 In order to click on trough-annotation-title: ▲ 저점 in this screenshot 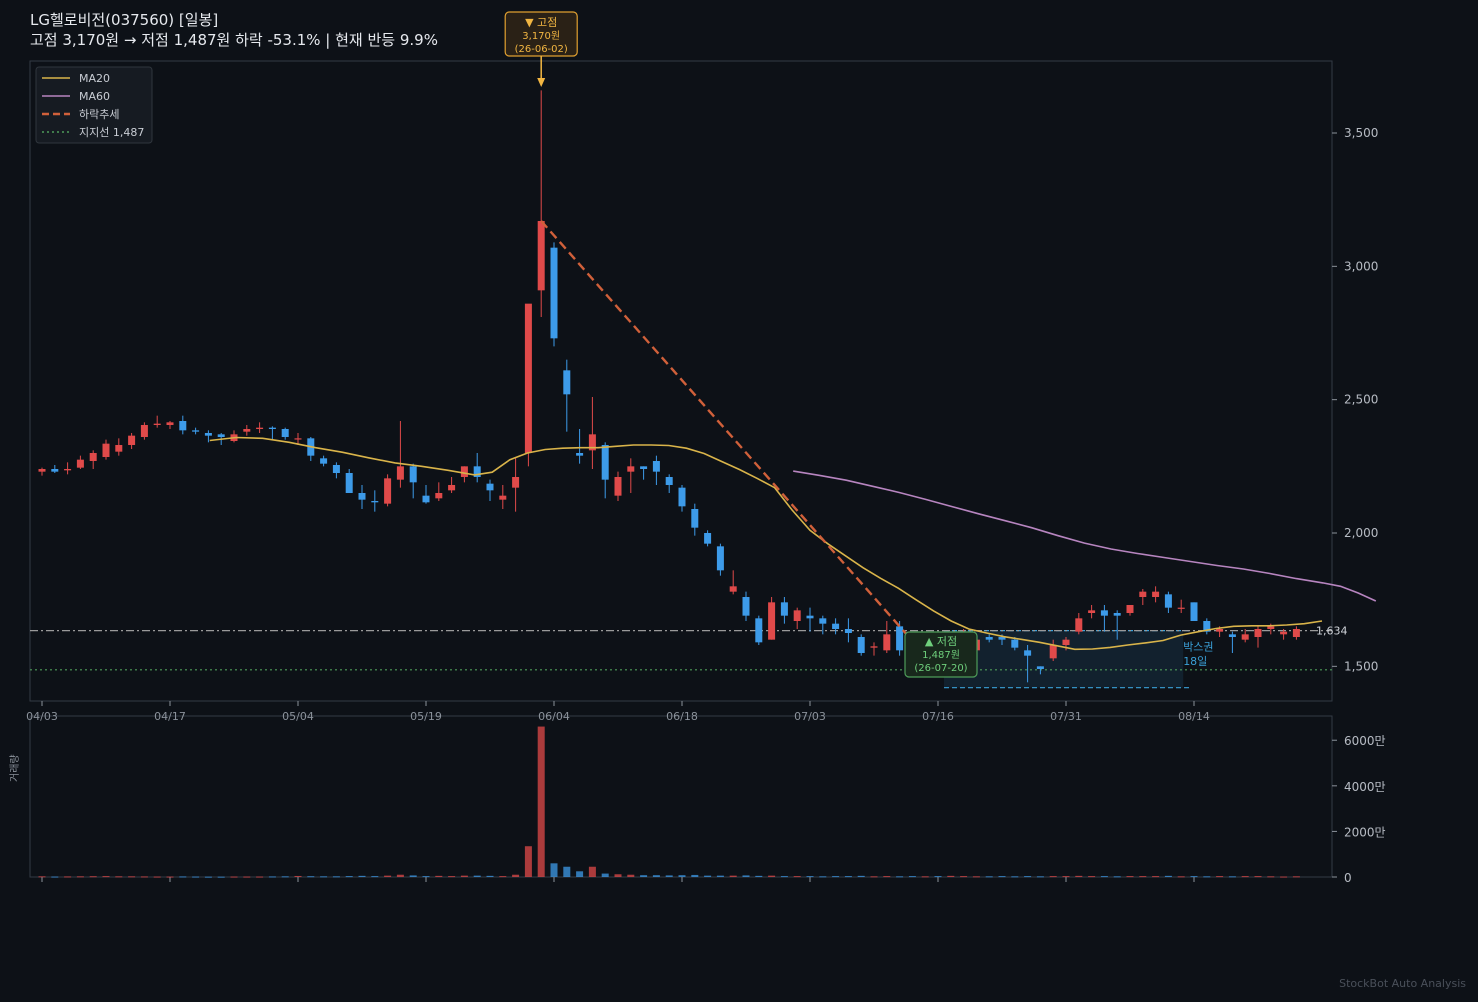, I will do `click(941, 641)`.